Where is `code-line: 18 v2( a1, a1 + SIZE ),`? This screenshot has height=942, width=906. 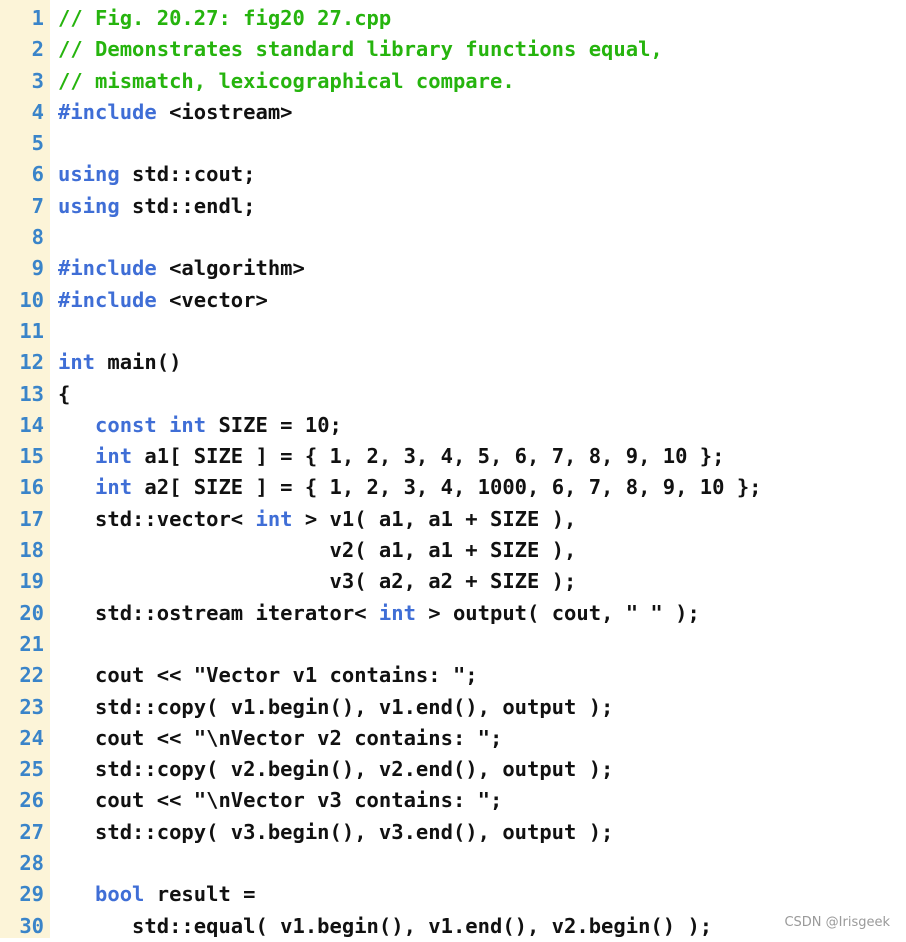
code-line: 18 v2( a1, a1 + SIZE ), is located at coordinates (453, 550).